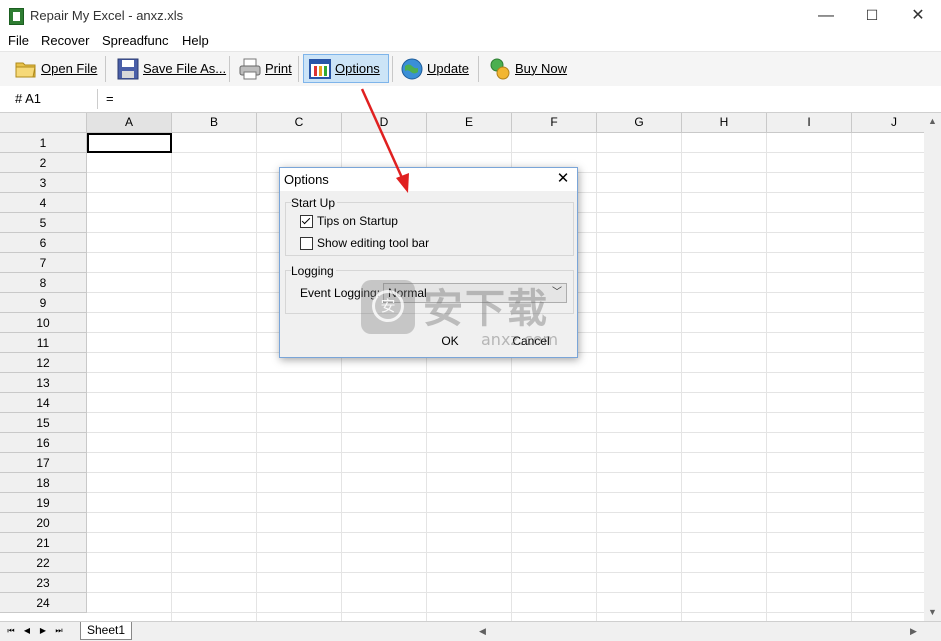 The height and width of the screenshot is (641, 941). Describe the element at coordinates (541, 68) in the screenshot. I see `buy-now-label: Buy Now` at that location.